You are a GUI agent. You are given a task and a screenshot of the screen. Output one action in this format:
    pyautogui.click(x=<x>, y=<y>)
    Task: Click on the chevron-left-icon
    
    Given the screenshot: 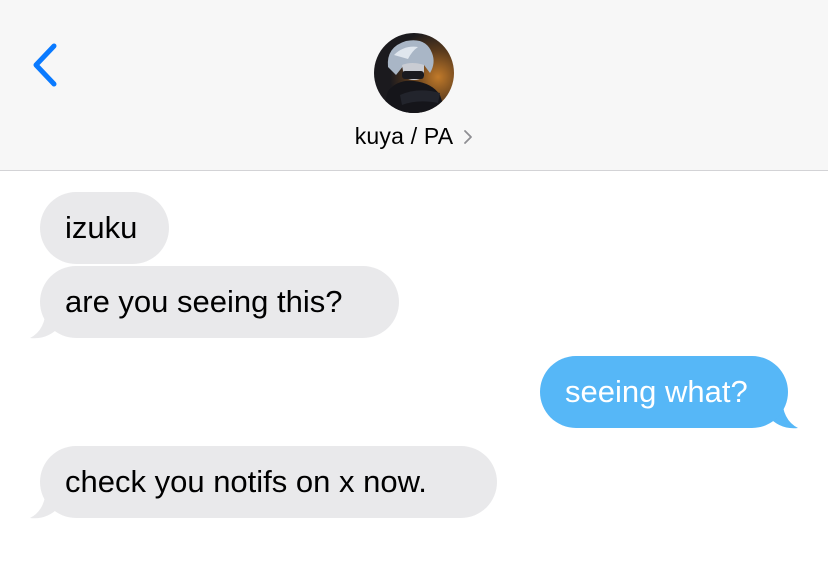 What is the action you would take?
    pyautogui.click(x=45, y=65)
    